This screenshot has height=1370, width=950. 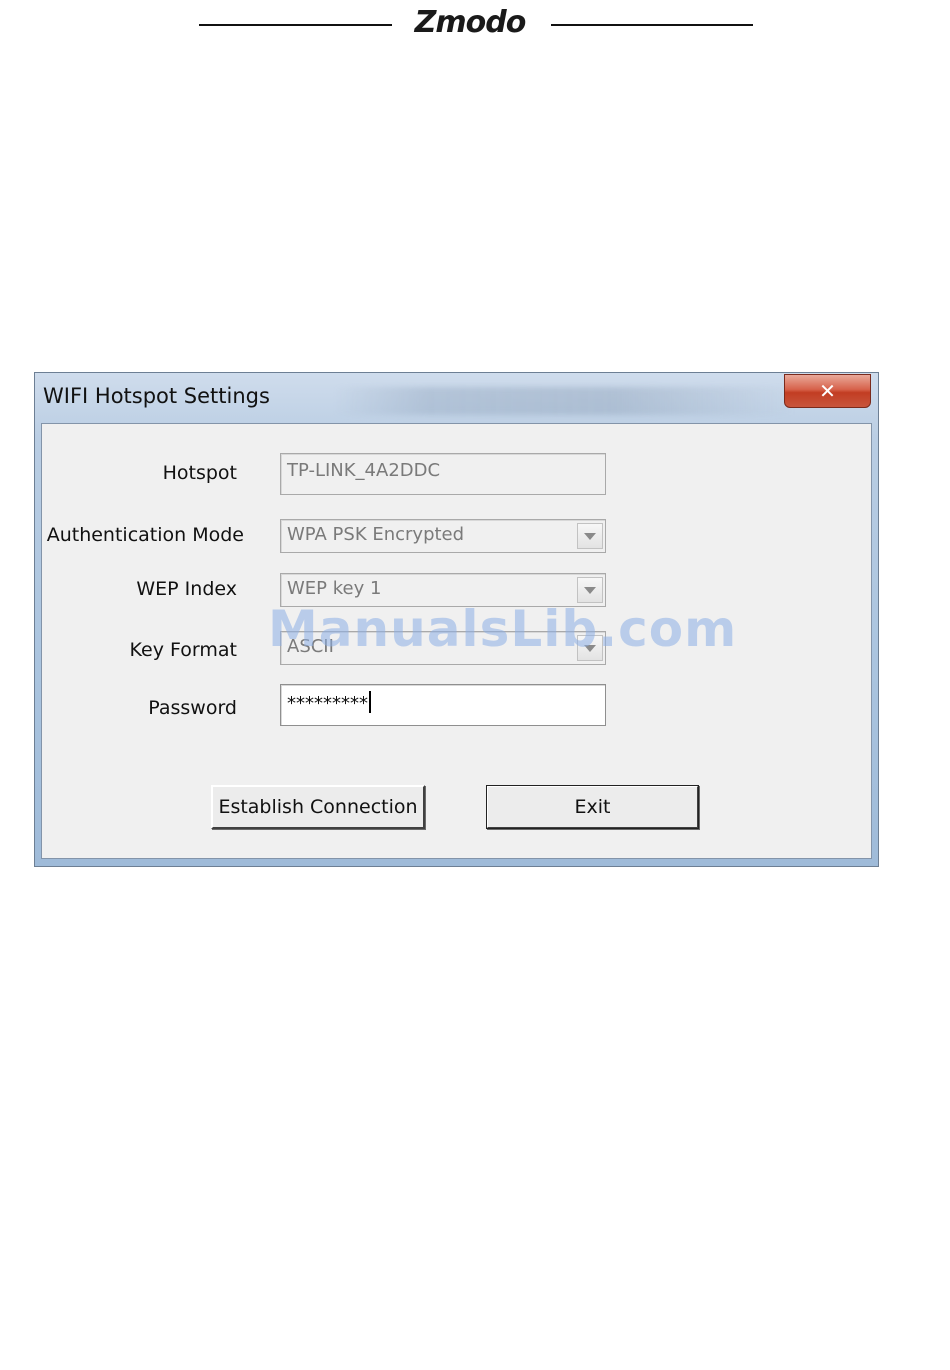 What do you see at coordinates (192, 708) in the screenshot?
I see `password-label: Password` at bounding box center [192, 708].